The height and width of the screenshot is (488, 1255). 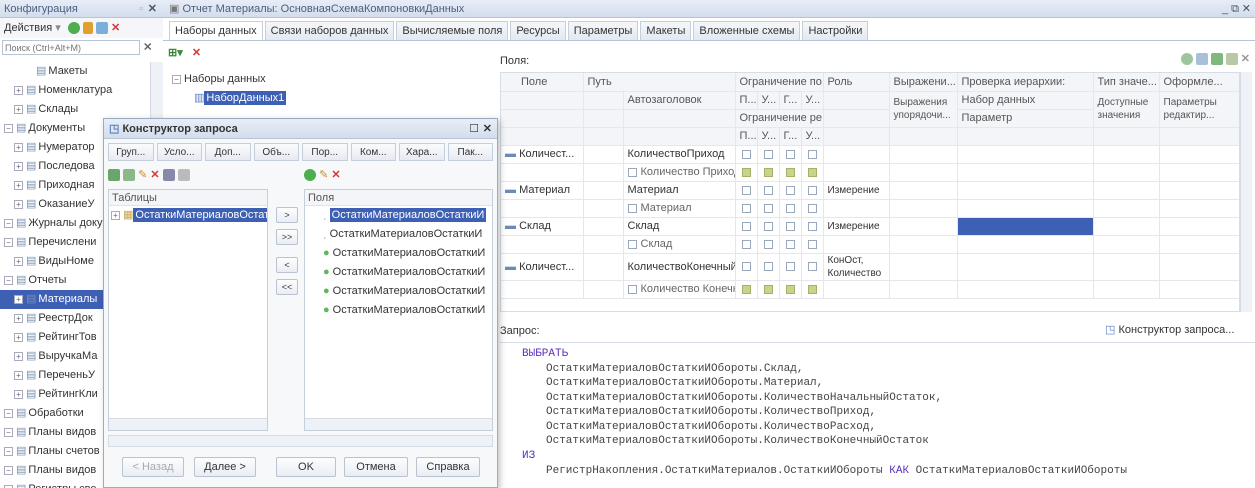 I want to click on globe-icon, so click(x=1186, y=59).